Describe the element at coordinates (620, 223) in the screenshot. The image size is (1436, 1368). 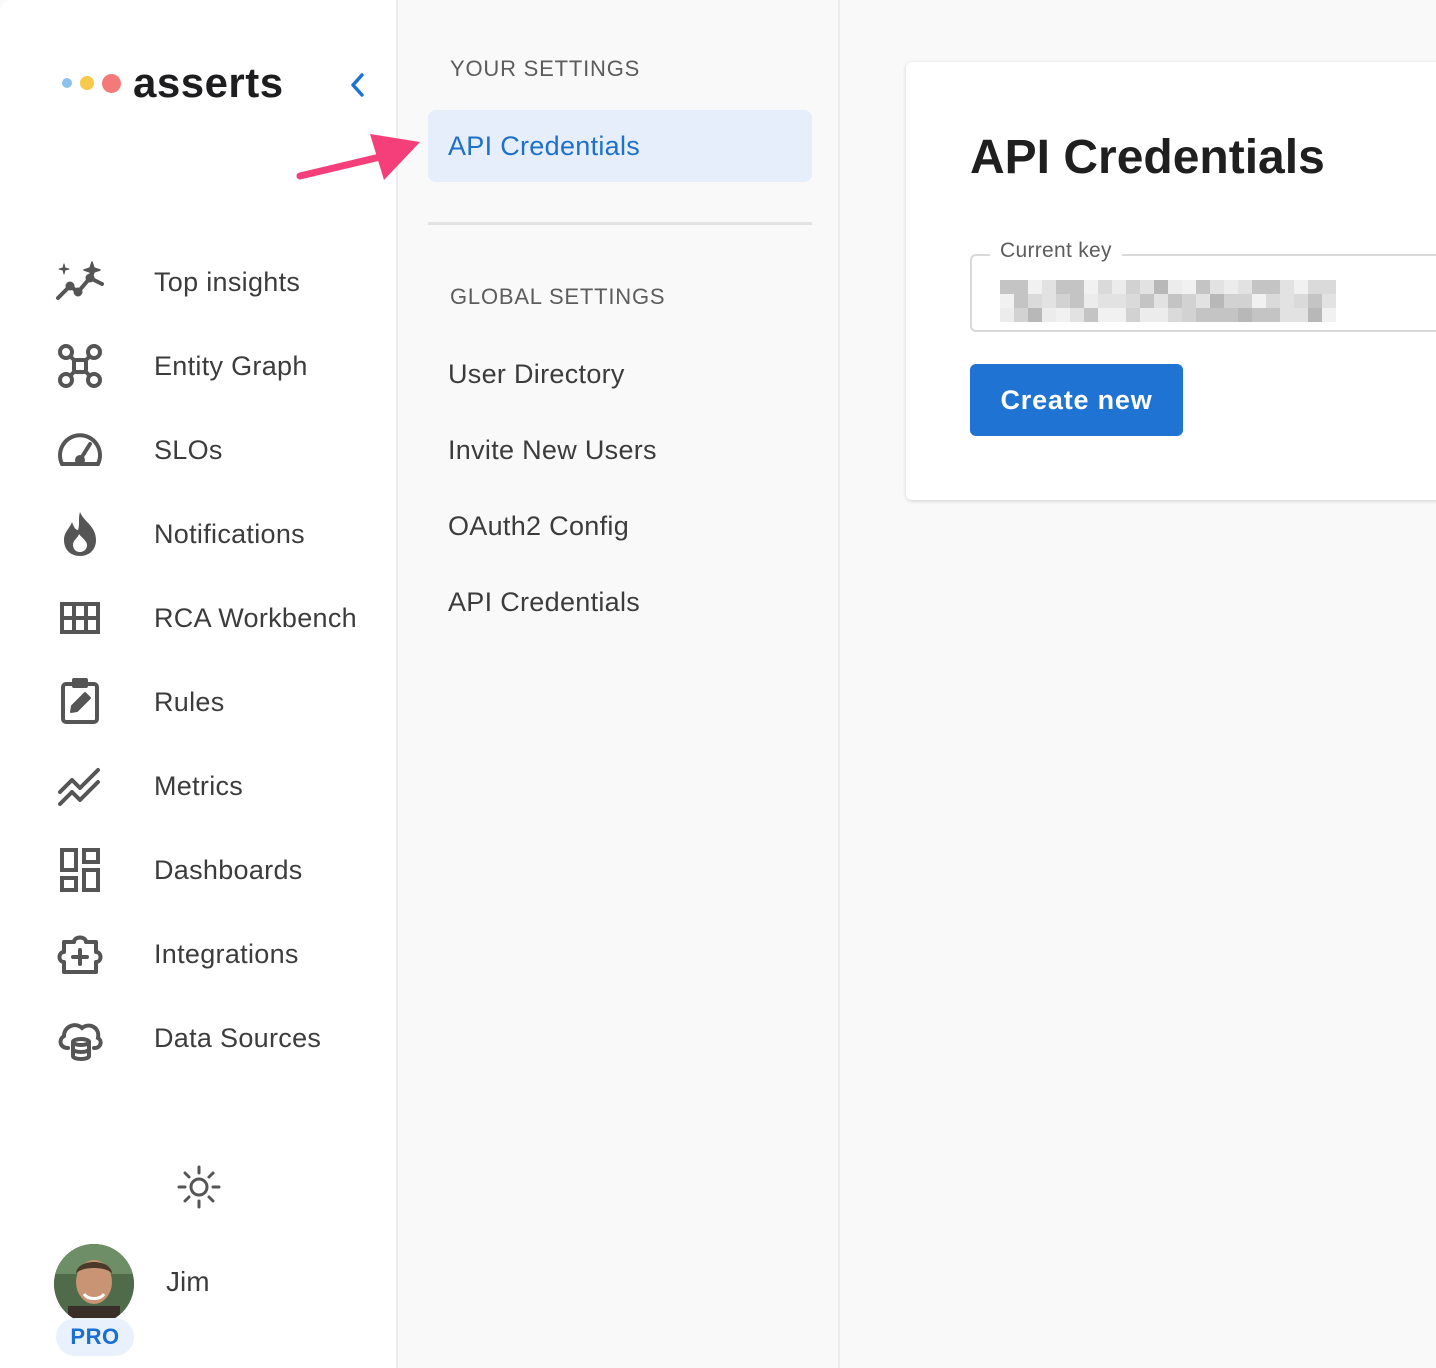
I see `settings-divider` at that location.